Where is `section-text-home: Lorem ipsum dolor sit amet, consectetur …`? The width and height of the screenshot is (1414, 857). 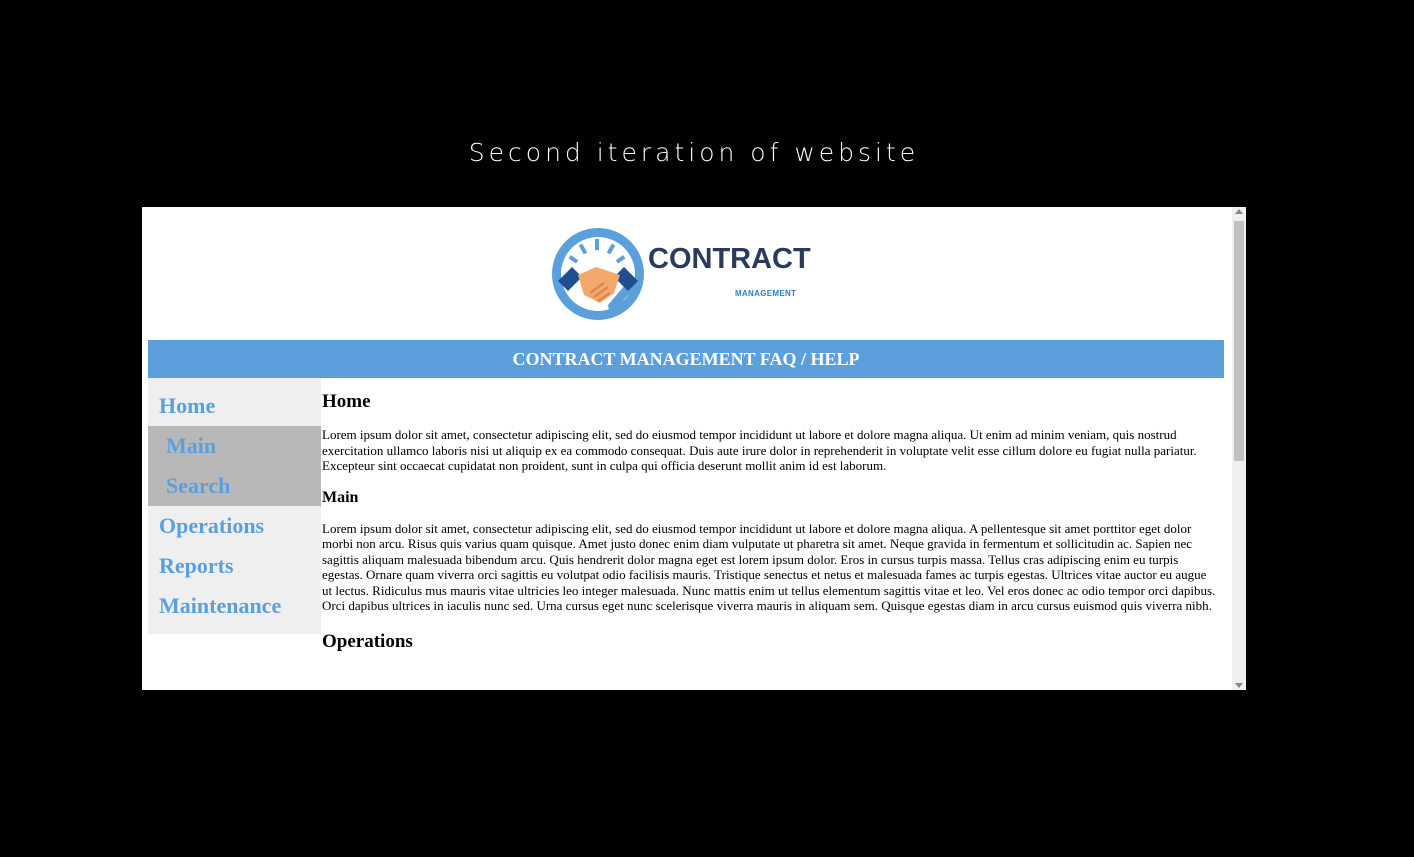 section-text-home: Lorem ipsum dolor sit amet, consectetur … is located at coordinates (759, 450).